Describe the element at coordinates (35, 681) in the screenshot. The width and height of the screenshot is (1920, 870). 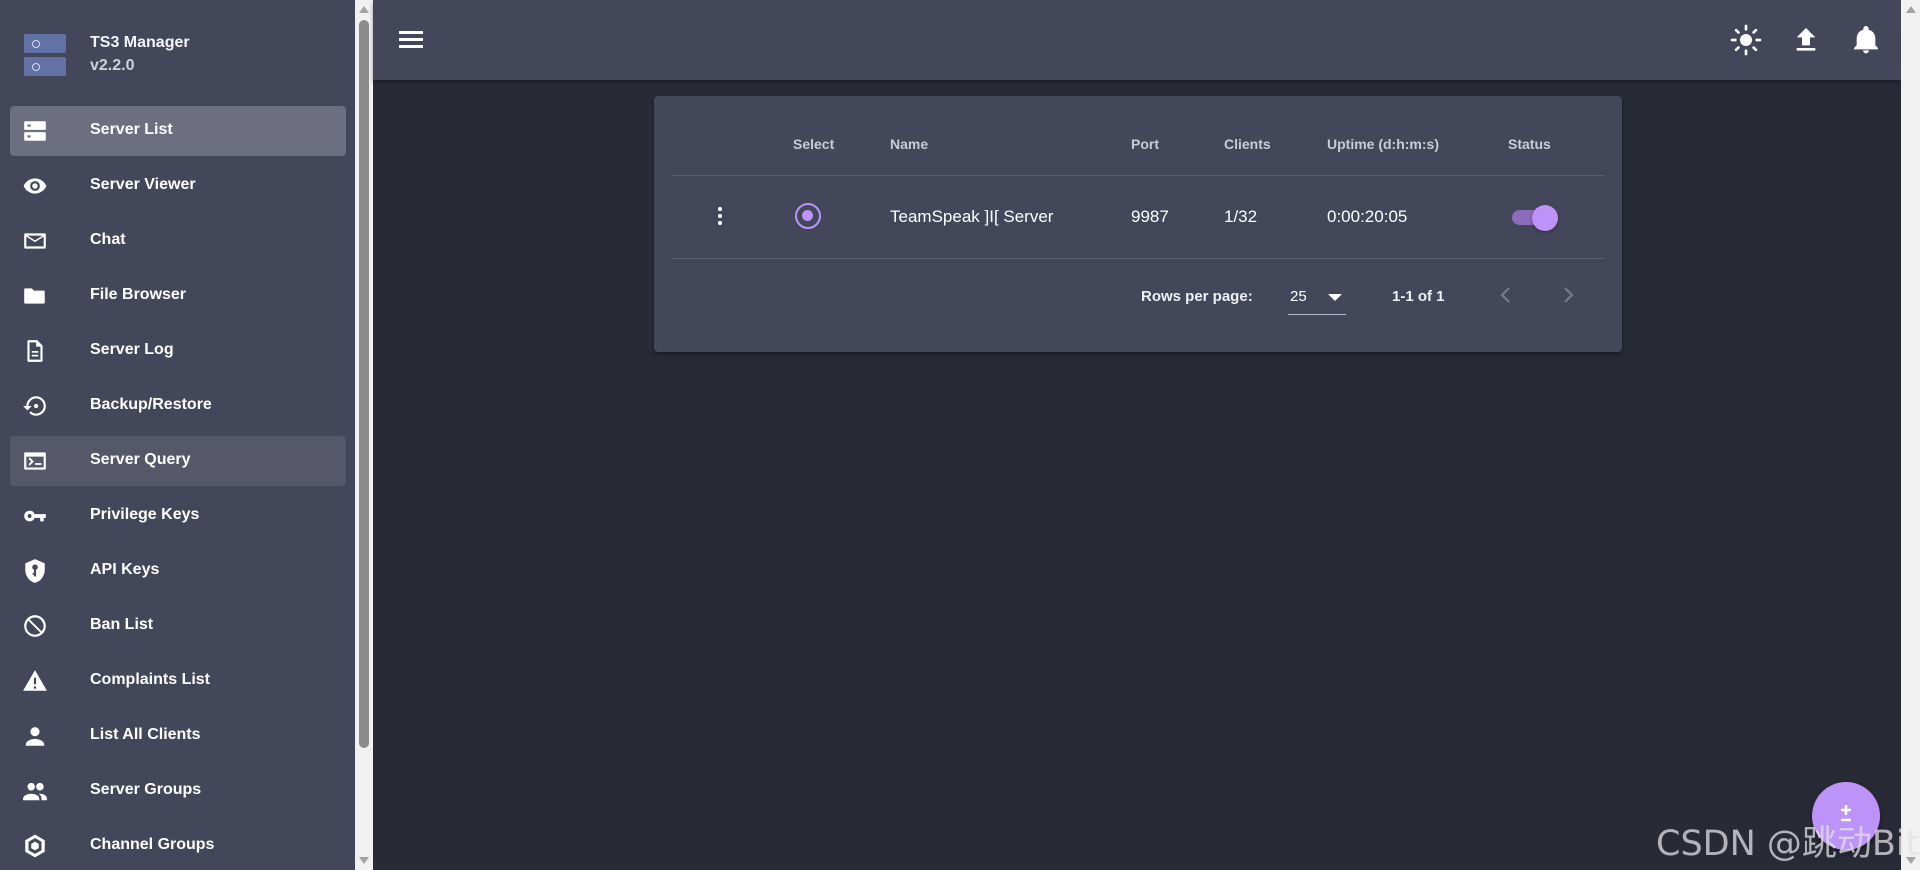
I see `warning-icon` at that location.